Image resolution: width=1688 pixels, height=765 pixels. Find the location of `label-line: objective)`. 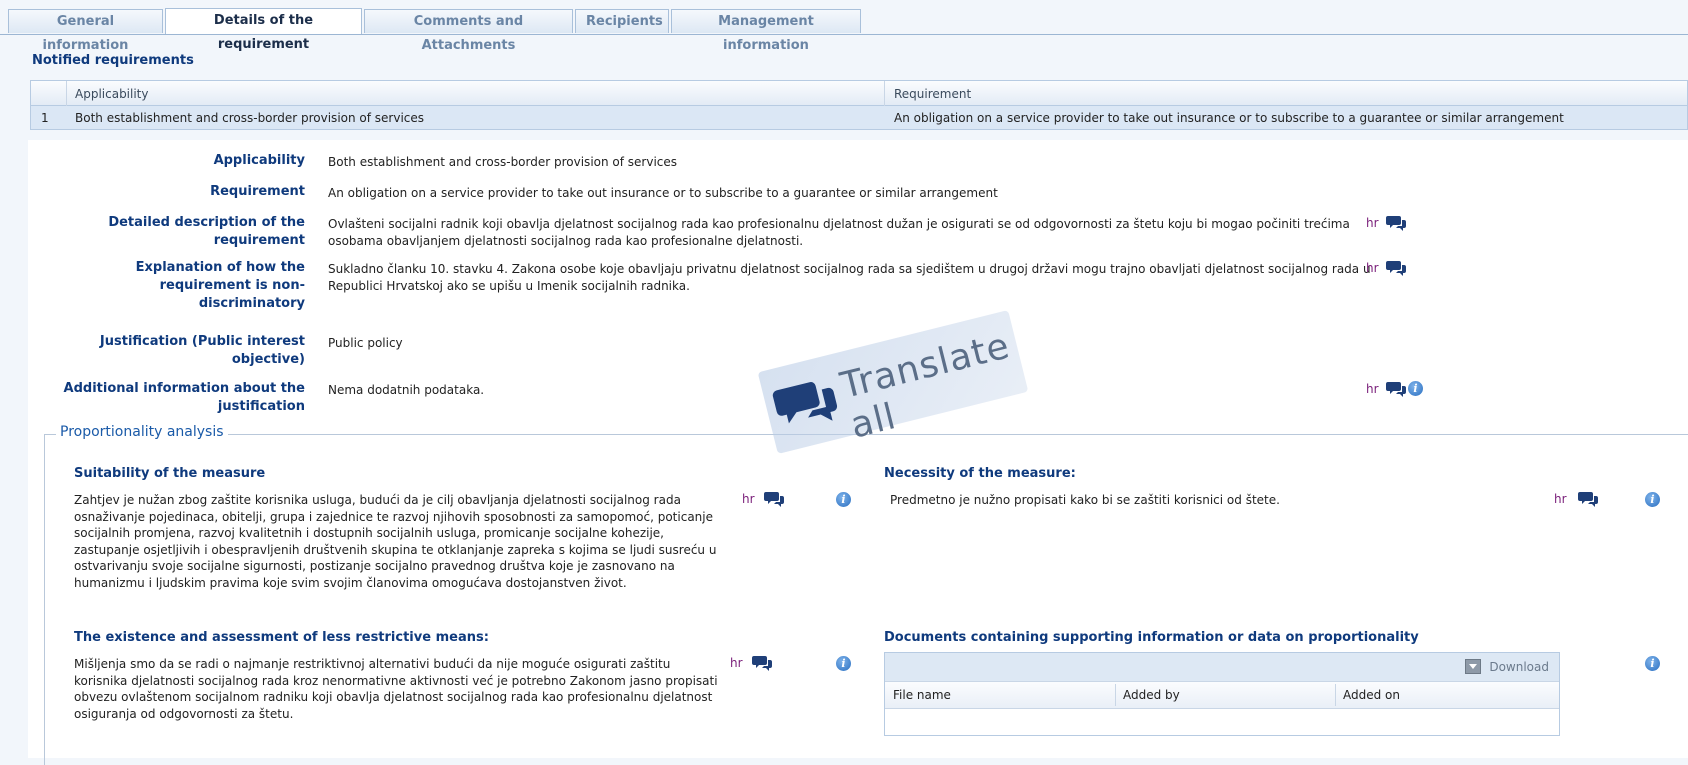

label-line: objective) is located at coordinates (268, 359).